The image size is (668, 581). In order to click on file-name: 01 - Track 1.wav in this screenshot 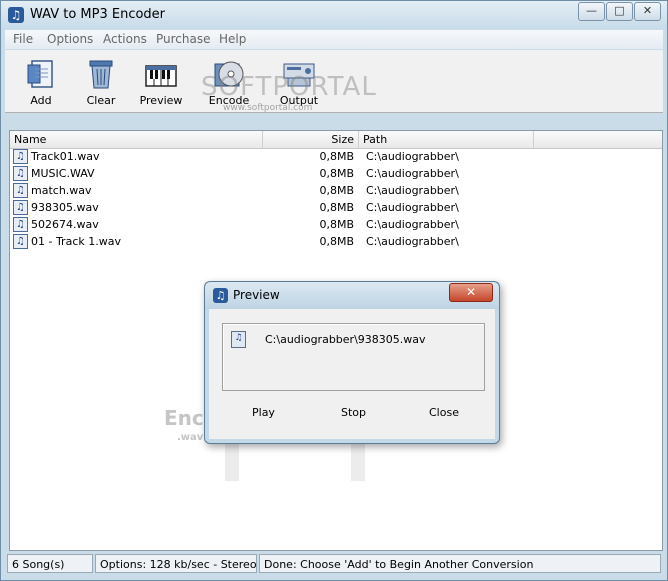, I will do `click(76, 241)`.